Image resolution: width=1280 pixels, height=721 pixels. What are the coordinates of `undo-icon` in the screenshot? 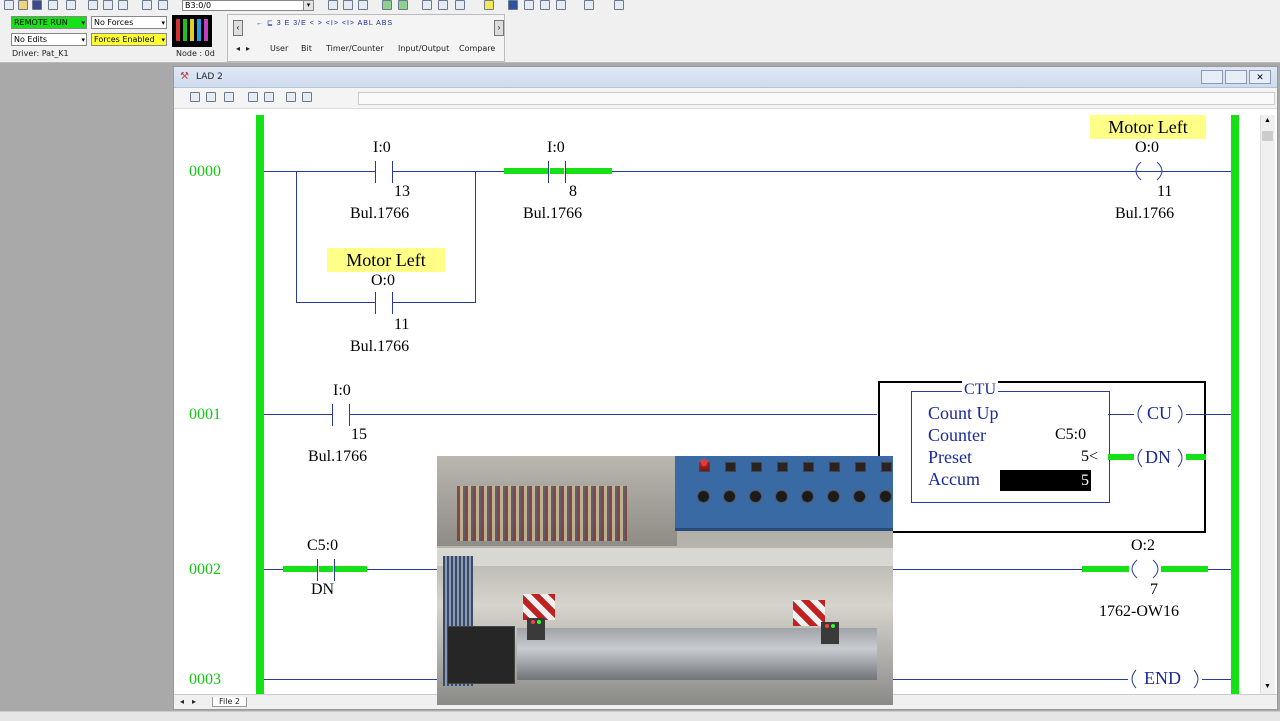 It's located at (147, 5).